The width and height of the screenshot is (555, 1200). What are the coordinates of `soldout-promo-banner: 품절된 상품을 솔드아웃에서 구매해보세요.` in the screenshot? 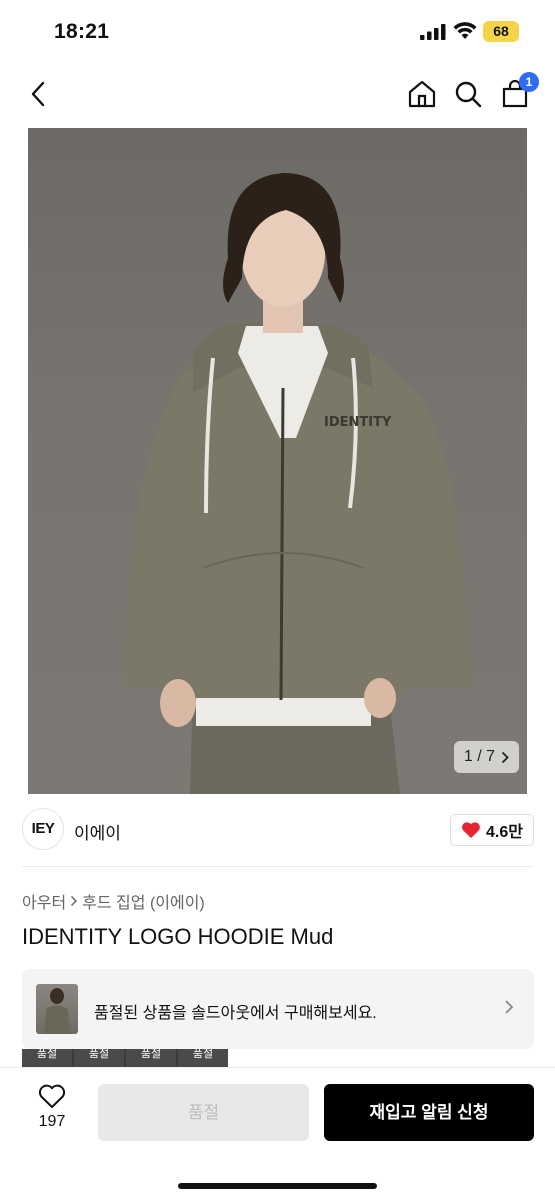 It's located at (278, 1009).